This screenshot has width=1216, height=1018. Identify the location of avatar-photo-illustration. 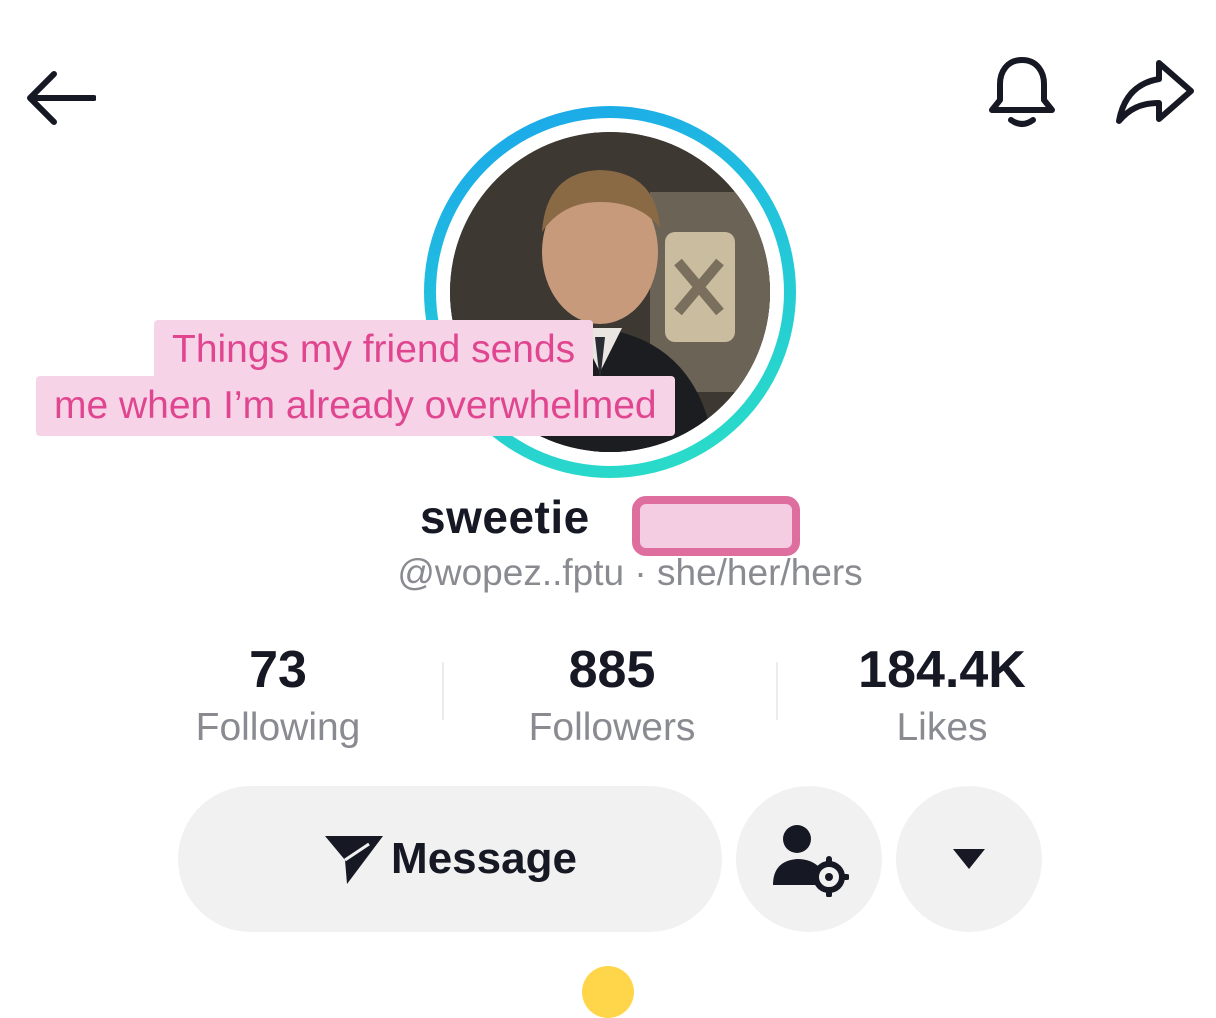
(610, 292).